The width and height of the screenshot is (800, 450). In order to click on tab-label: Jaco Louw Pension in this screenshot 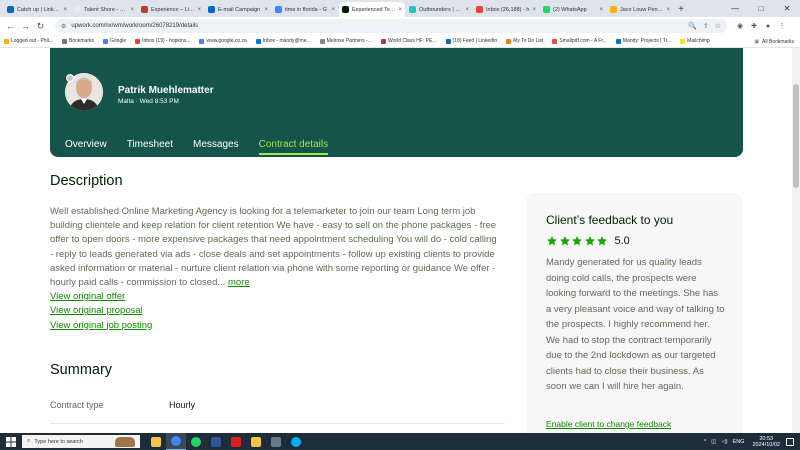, I will do `click(642, 9)`.